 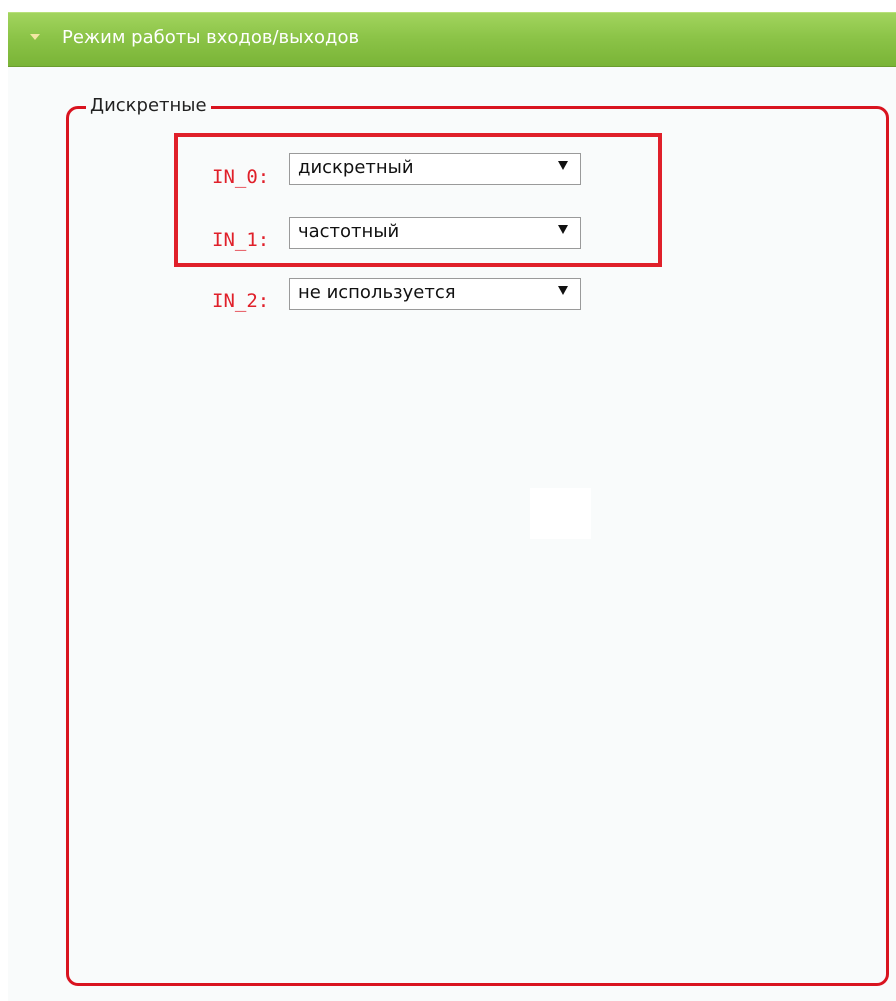 I want to click on section-header: Режим работы входов/выходов, so click(x=452, y=39).